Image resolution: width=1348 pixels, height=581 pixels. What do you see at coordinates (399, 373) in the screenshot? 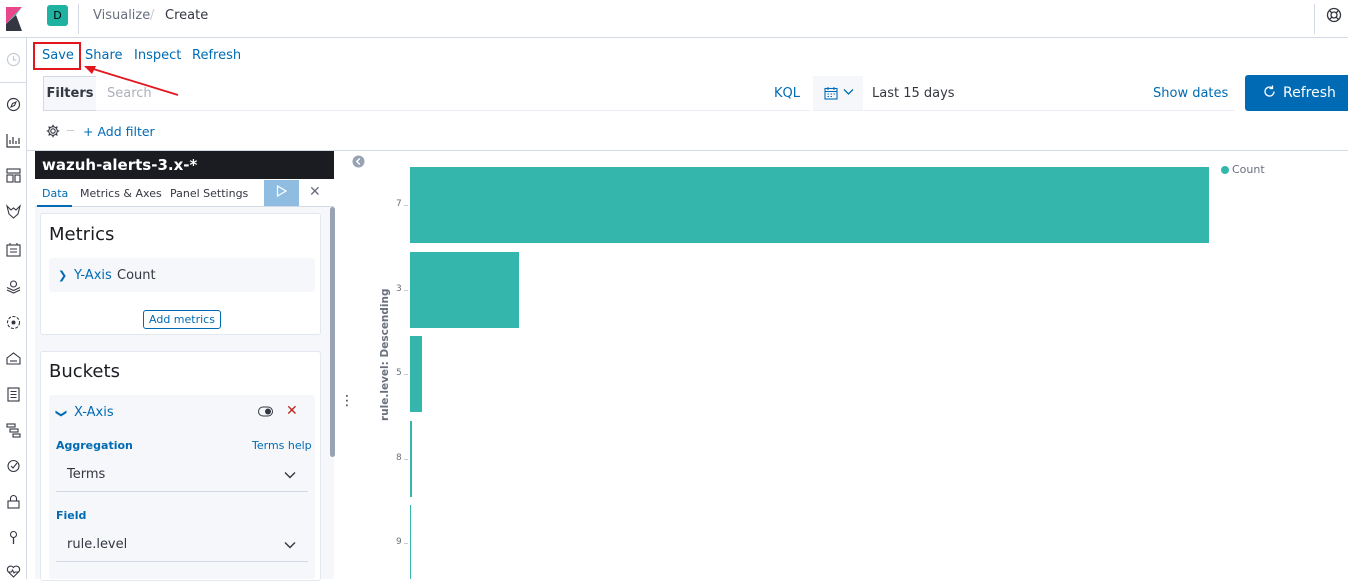
I see `y-tick-label: 5` at bounding box center [399, 373].